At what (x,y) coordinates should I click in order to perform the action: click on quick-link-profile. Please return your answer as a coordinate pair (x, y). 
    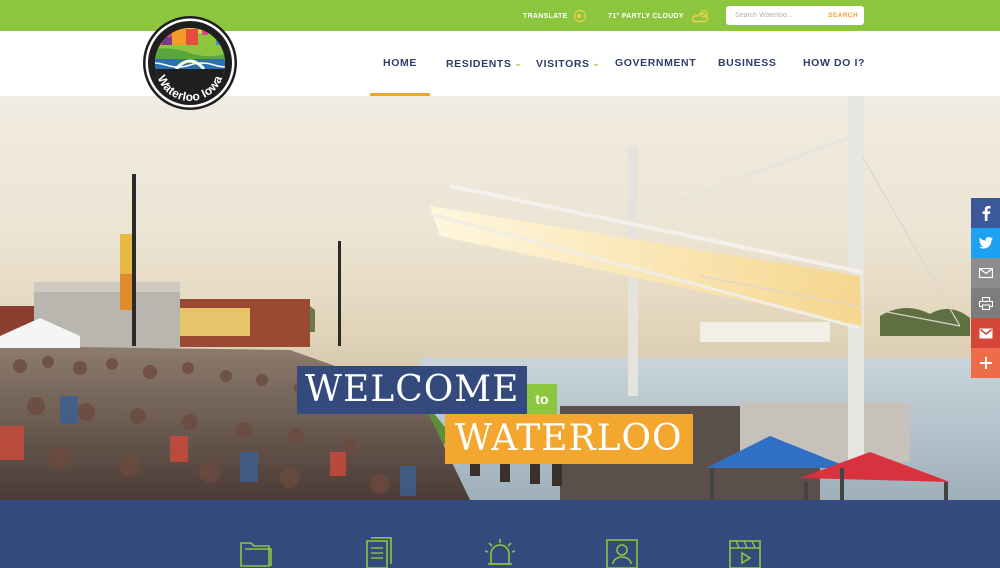
    Looking at the image, I should click on (622, 552).